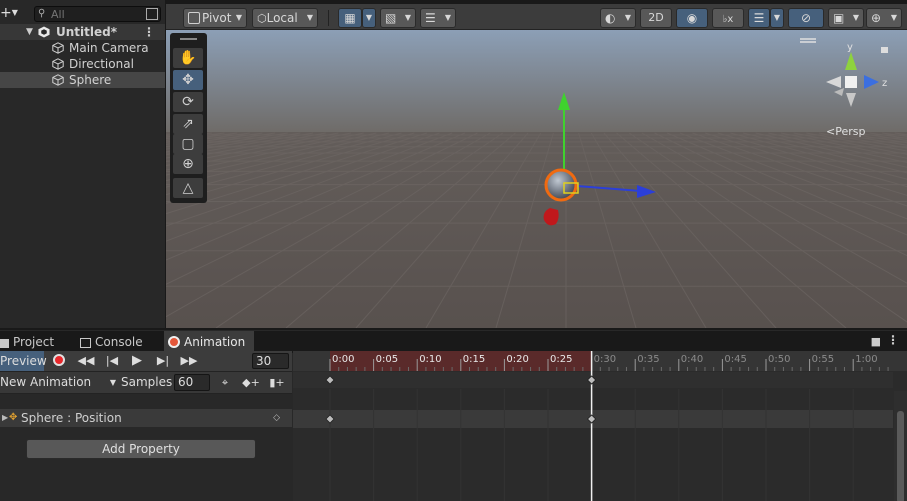  I want to click on add-keyframe-icon: ◆+, so click(251, 382).